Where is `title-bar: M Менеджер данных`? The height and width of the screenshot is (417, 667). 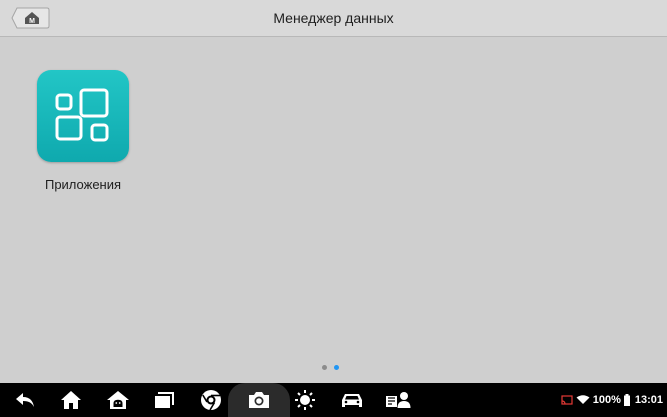
title-bar: M Менеджер данных is located at coordinates (333, 18).